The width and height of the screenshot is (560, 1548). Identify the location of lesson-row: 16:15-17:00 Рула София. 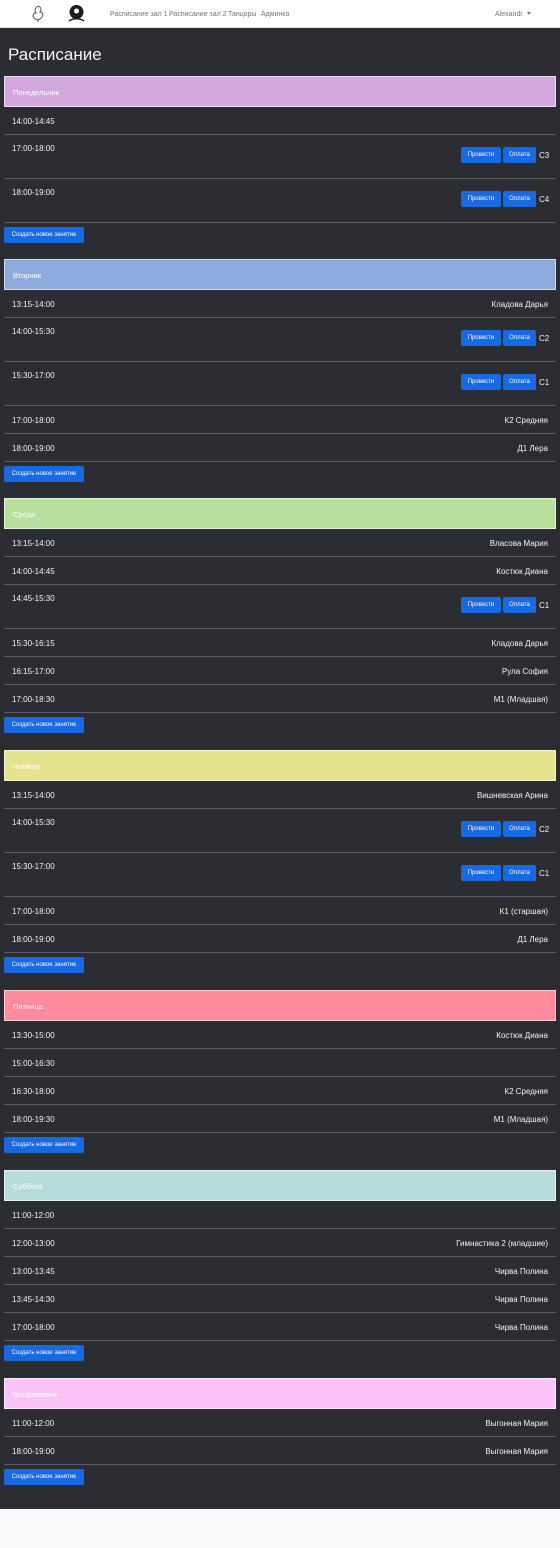
(280, 671).